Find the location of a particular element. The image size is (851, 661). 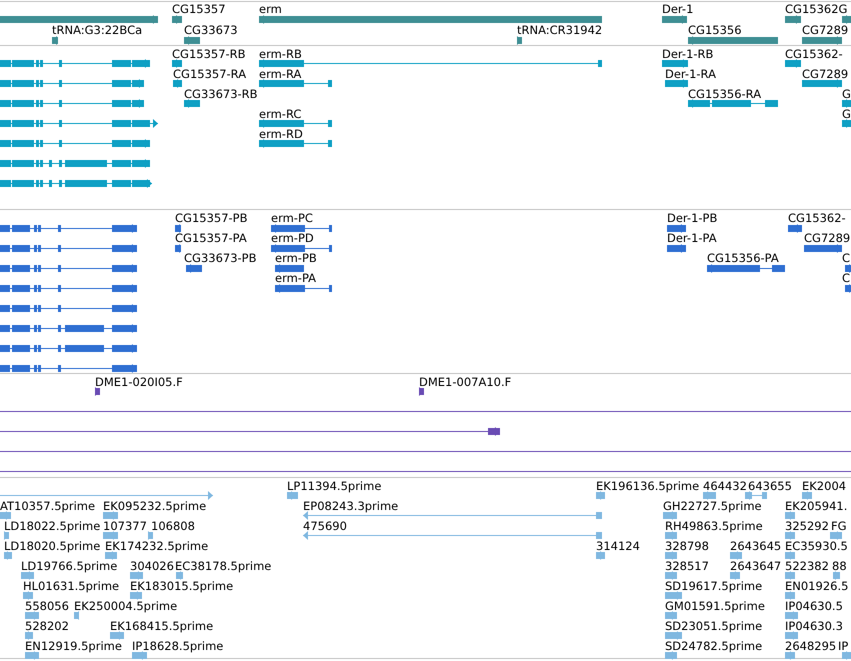

feature-label: LD19766.5prime is located at coordinates (69, 566).